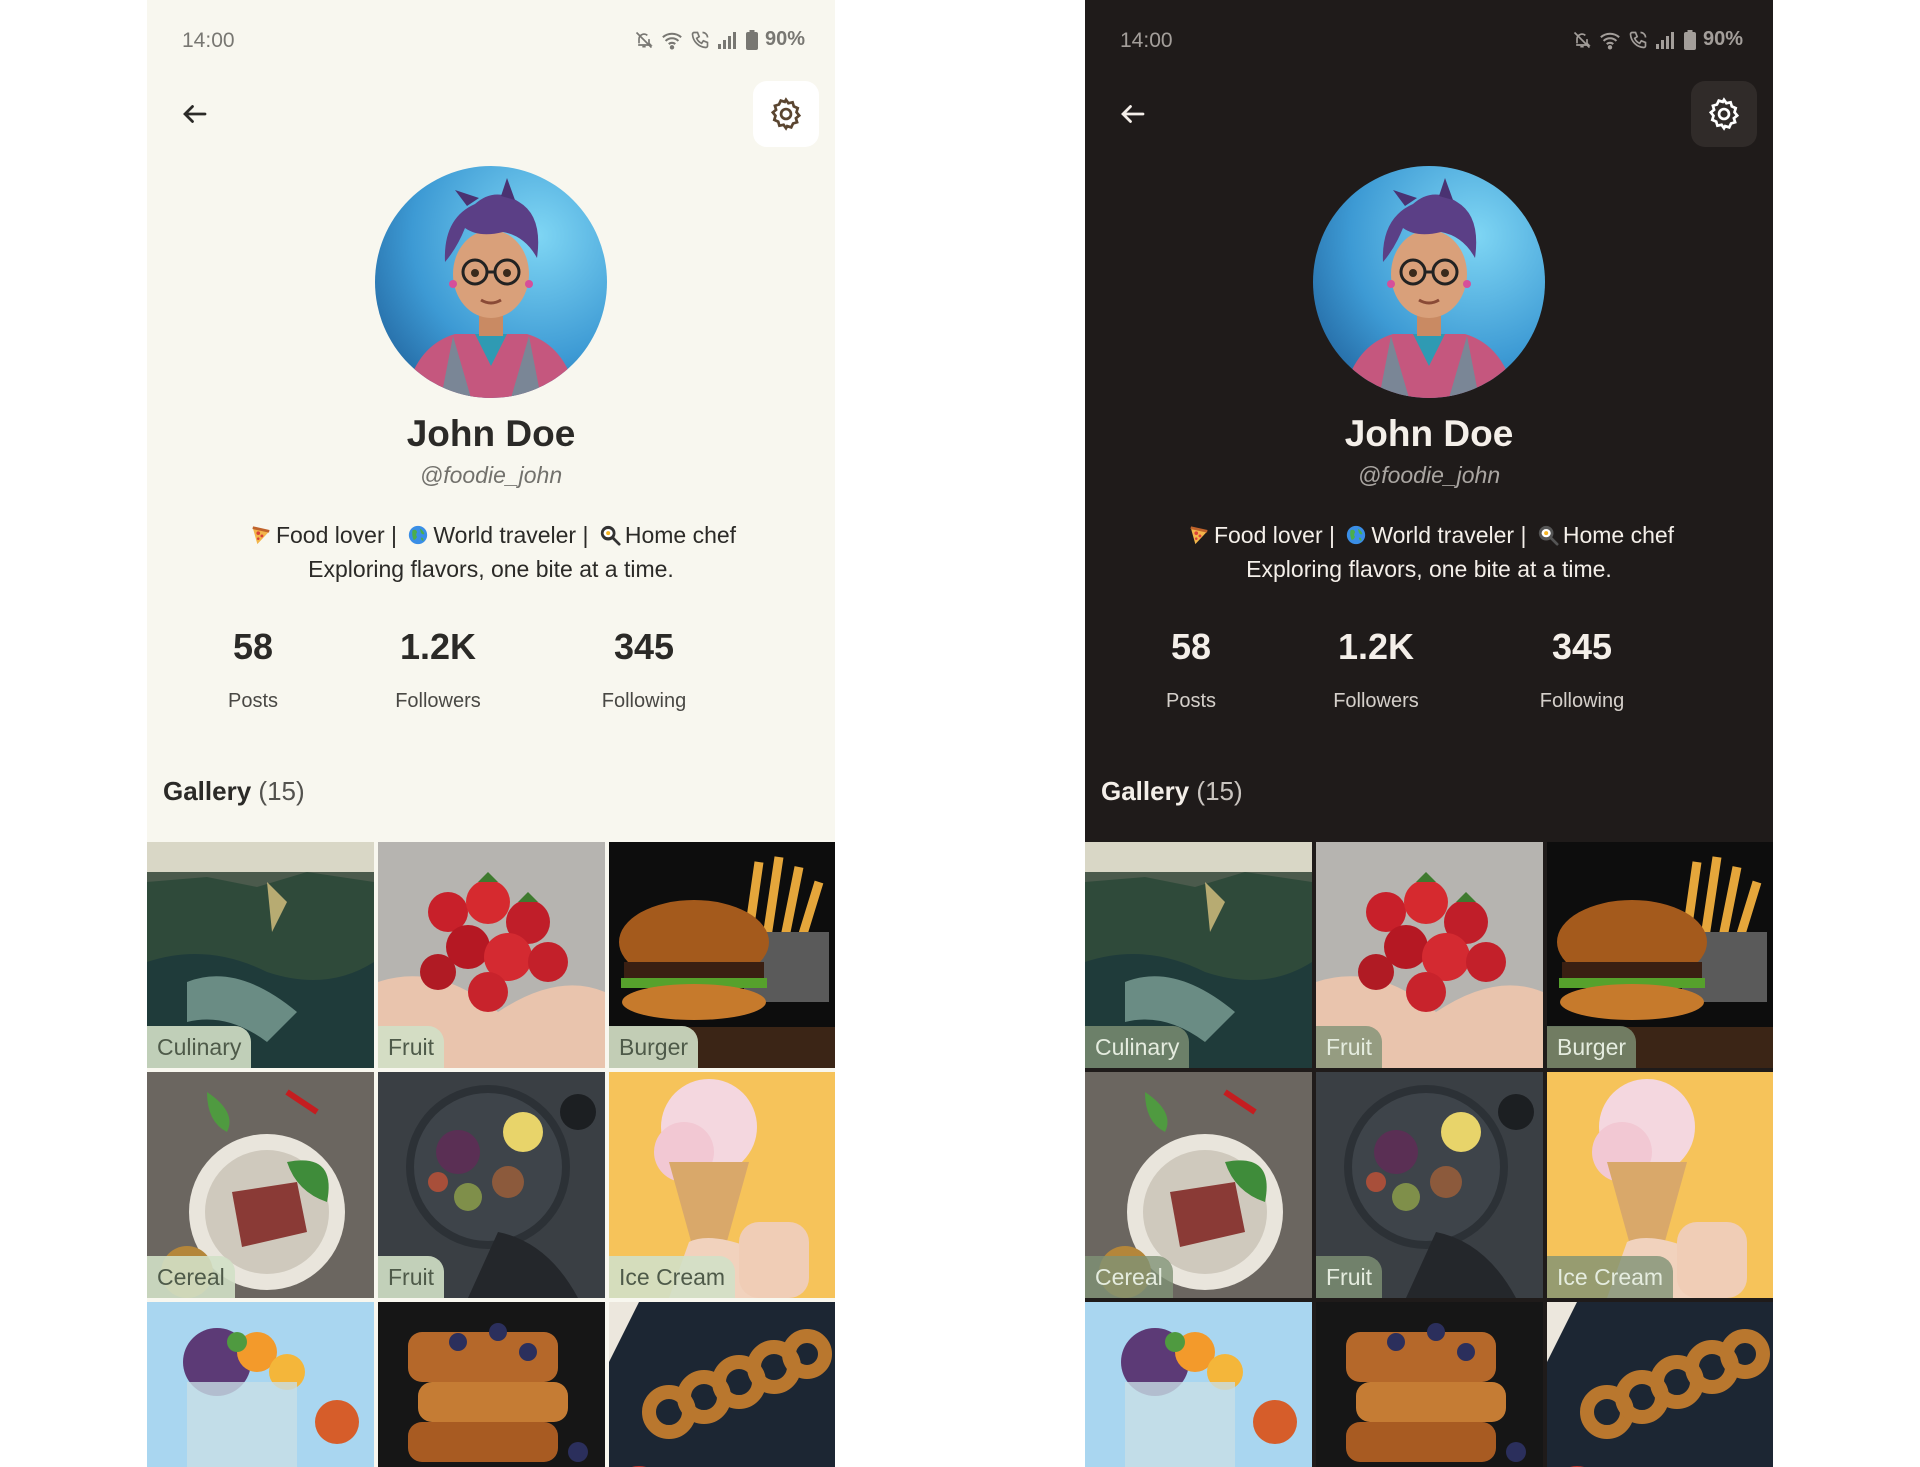 This screenshot has height=1467, width=1920. I want to click on status-bar: 14:00 90%, so click(491, 41).